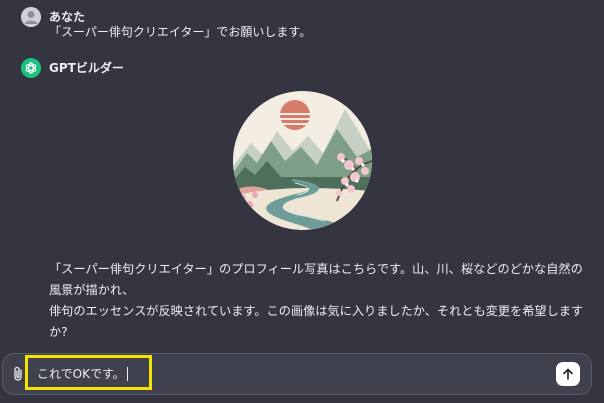 The image size is (604, 403). I want to click on text-caret, so click(127, 374).